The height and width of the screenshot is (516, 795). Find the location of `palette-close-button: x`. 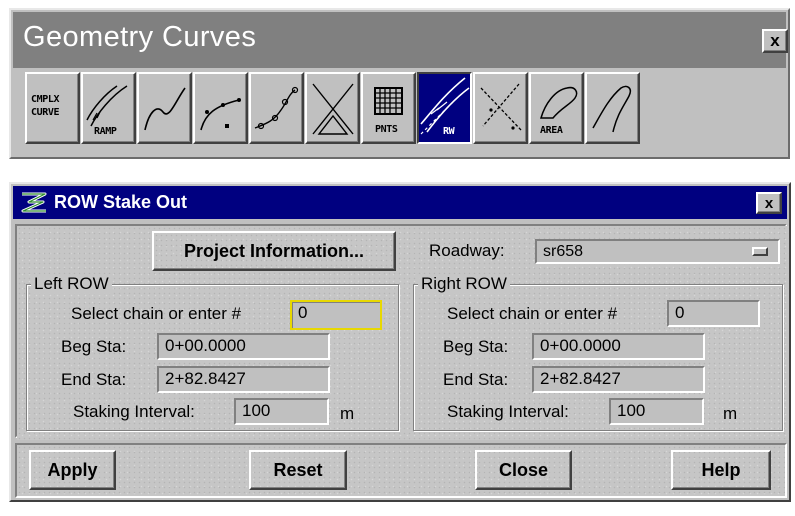

palette-close-button: x is located at coordinates (775, 41).